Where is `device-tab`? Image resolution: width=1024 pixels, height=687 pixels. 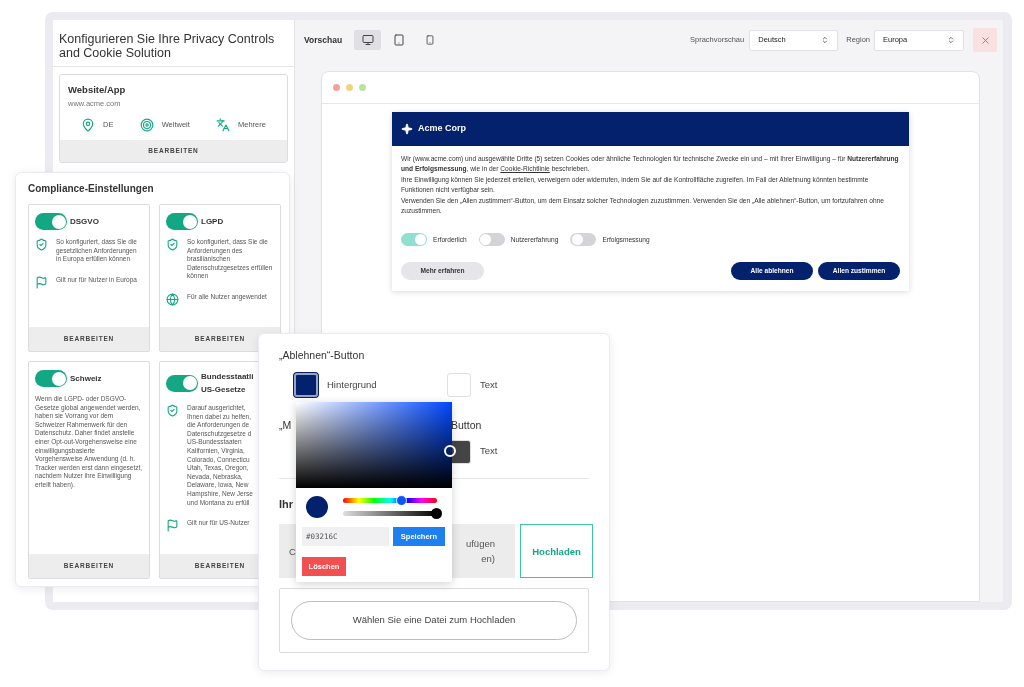
device-tab is located at coordinates (368, 40).